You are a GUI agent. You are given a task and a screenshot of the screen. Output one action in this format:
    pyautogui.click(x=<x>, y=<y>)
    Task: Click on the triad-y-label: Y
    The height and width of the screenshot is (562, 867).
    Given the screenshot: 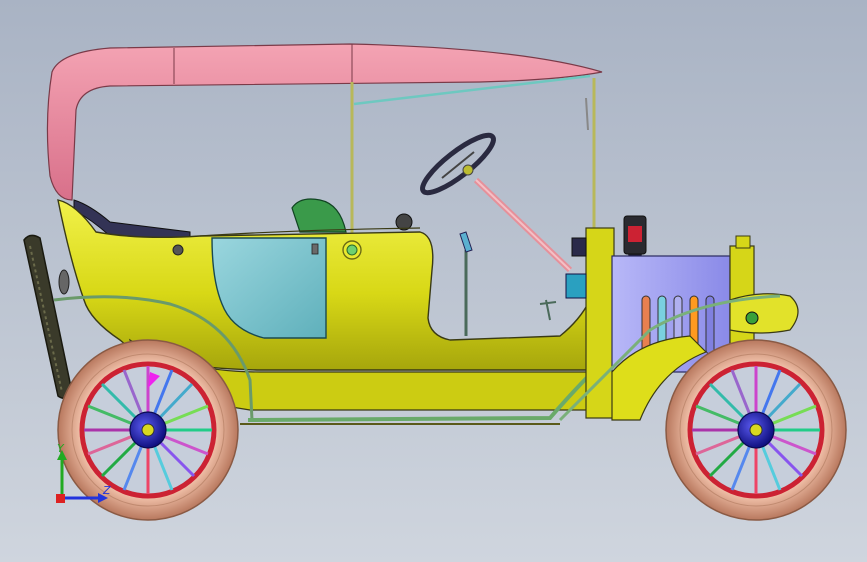 What is the action you would take?
    pyautogui.click(x=60, y=448)
    